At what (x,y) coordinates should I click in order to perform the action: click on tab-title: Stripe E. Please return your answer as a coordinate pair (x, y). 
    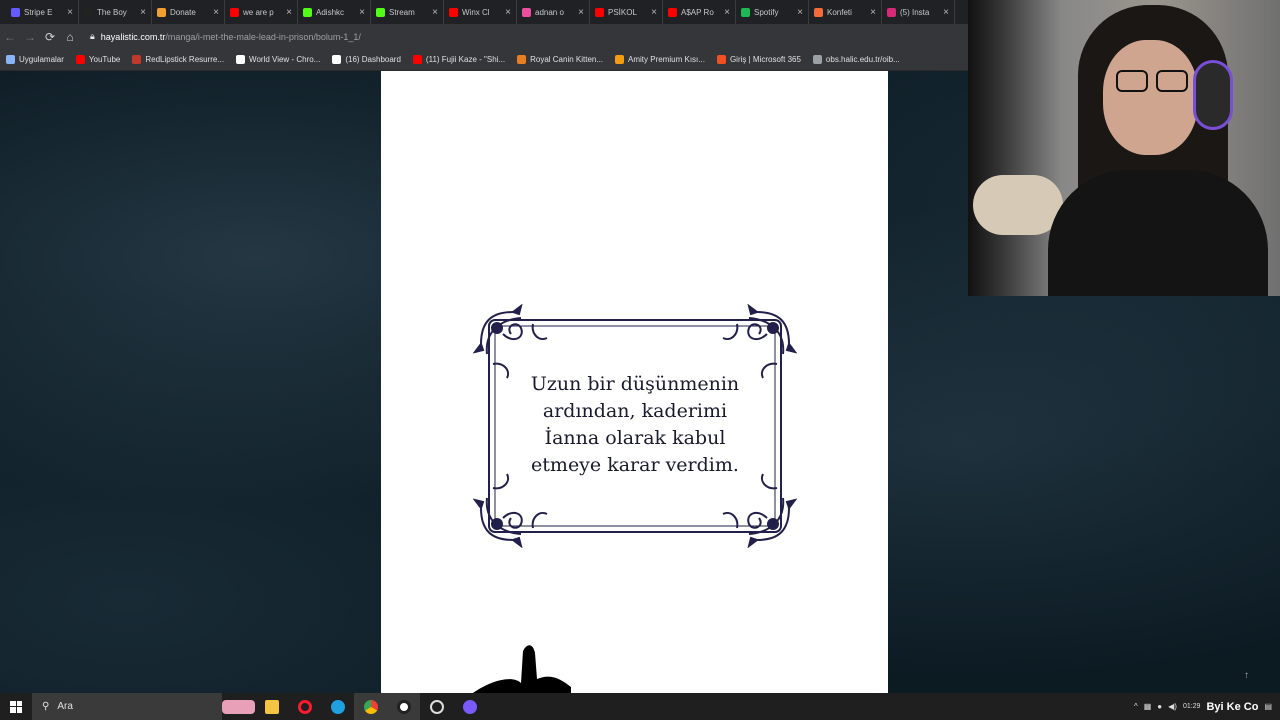
    Looking at the image, I should click on (38, 12).